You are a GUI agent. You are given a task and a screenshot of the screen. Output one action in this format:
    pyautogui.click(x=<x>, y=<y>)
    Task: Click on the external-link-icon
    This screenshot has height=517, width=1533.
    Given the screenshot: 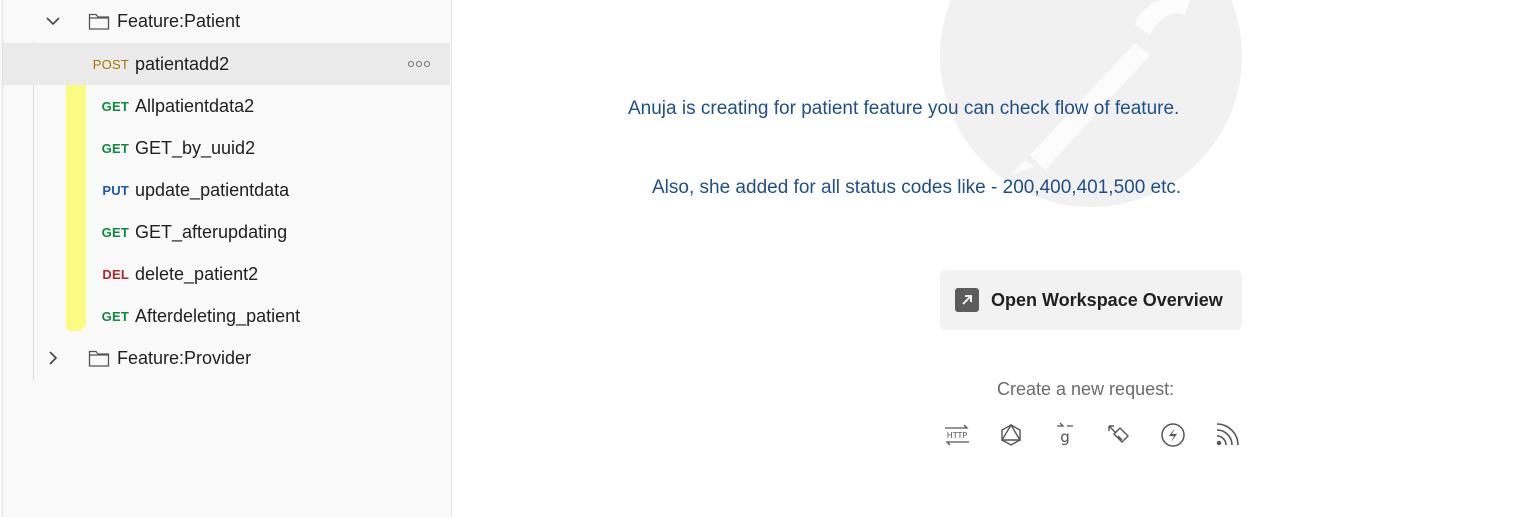 What is the action you would take?
    pyautogui.click(x=967, y=300)
    